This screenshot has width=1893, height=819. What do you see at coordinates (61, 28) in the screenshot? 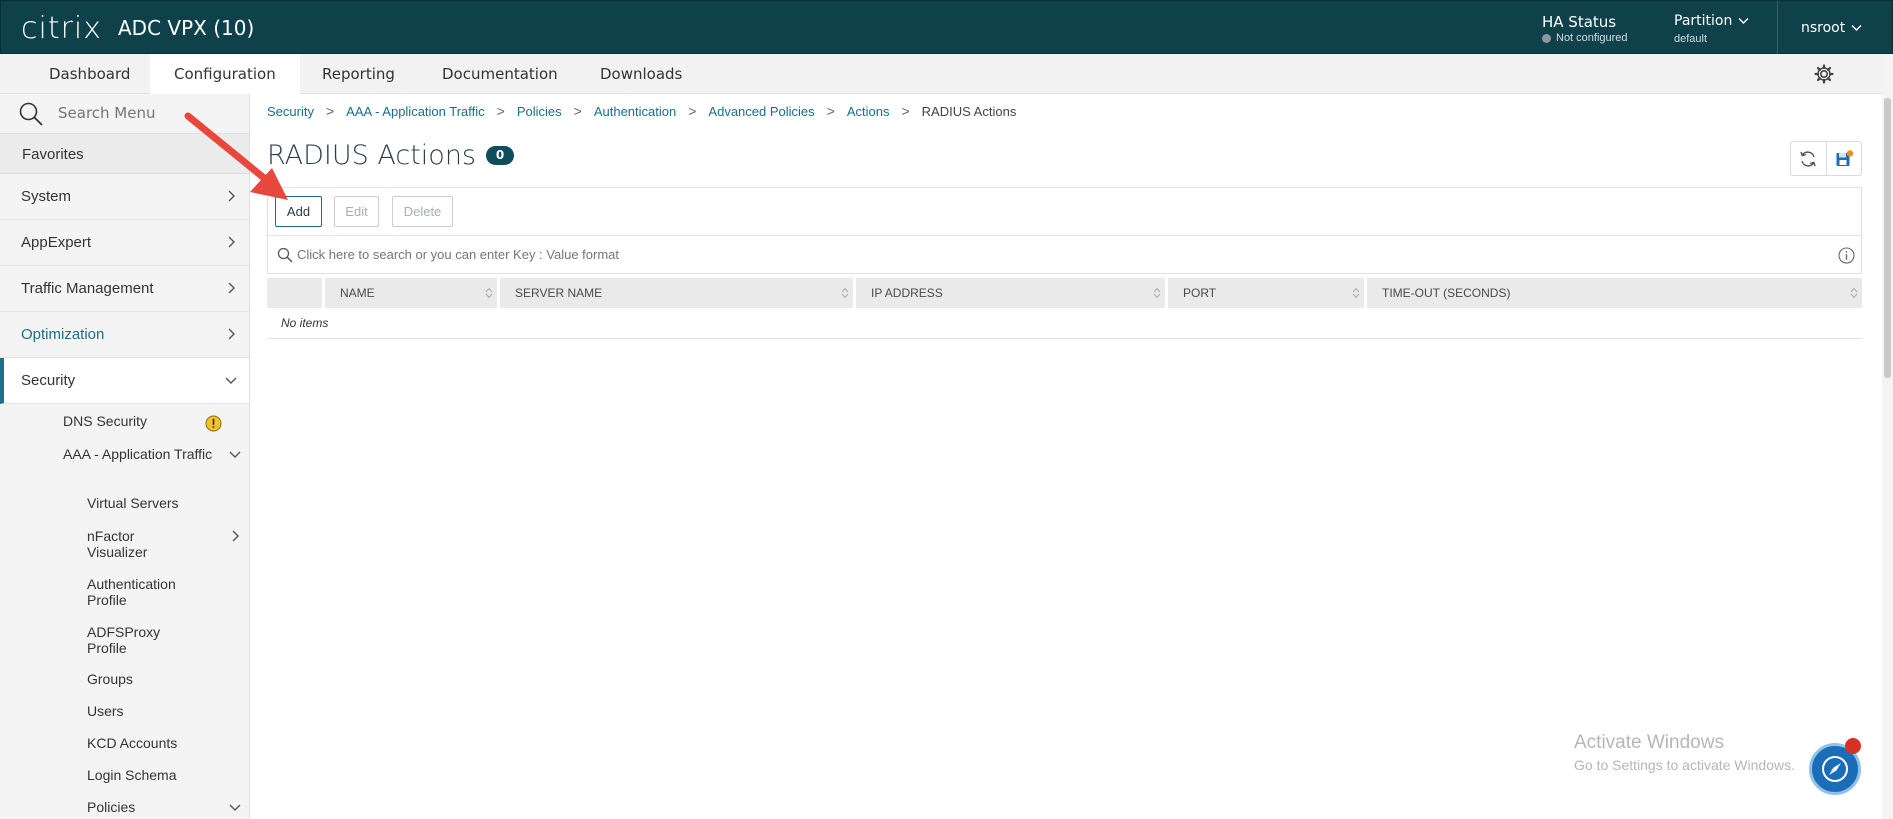
I see `citrix-logo: citrix` at bounding box center [61, 28].